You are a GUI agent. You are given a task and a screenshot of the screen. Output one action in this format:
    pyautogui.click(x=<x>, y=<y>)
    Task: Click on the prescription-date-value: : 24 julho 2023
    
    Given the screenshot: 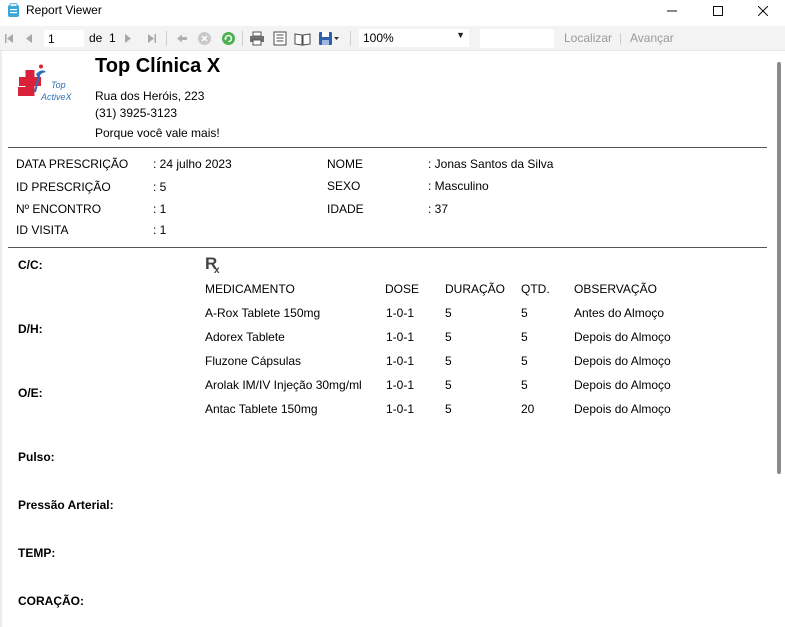 What is the action you would take?
    pyautogui.click(x=192, y=164)
    